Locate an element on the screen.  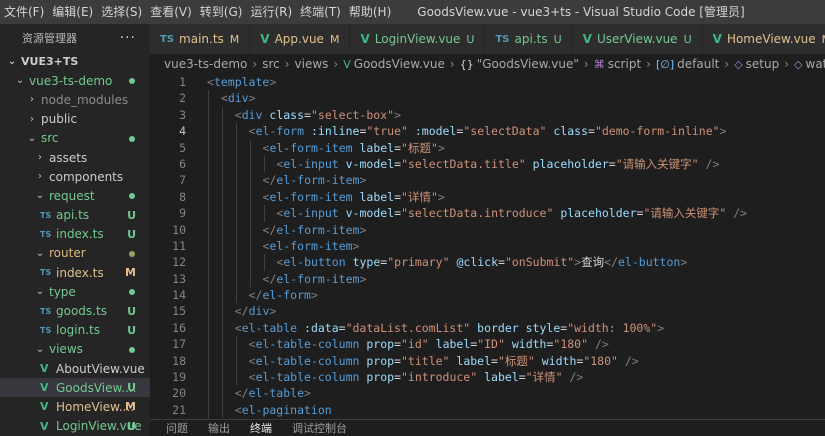
file-item: TS index.ts M is located at coordinates (75, 272).